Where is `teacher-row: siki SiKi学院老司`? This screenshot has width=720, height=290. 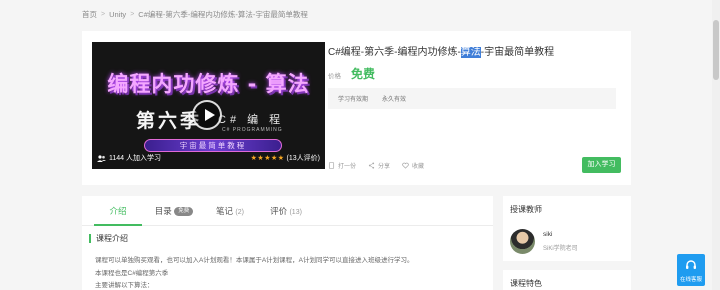 teacher-row: siki SiKi学院老司 is located at coordinates (570, 241).